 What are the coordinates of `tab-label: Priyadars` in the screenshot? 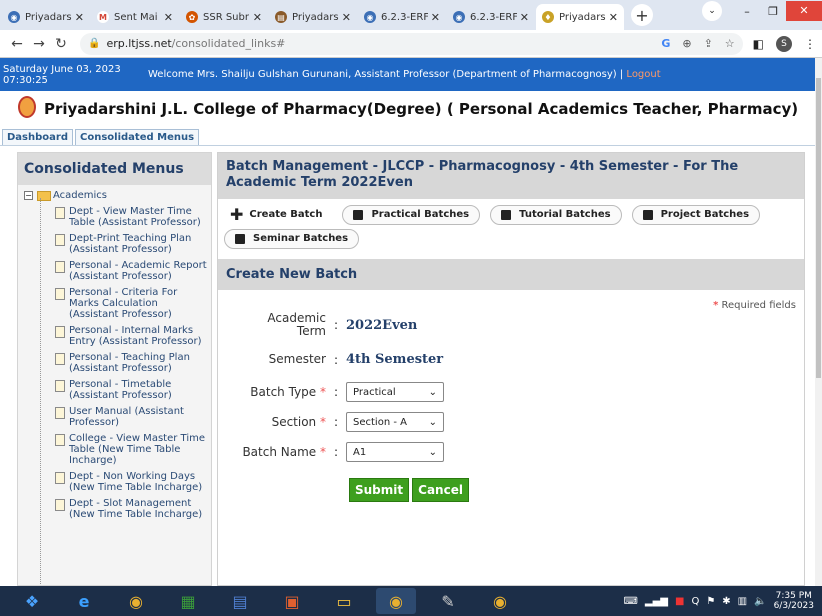 It's located at (315, 17).